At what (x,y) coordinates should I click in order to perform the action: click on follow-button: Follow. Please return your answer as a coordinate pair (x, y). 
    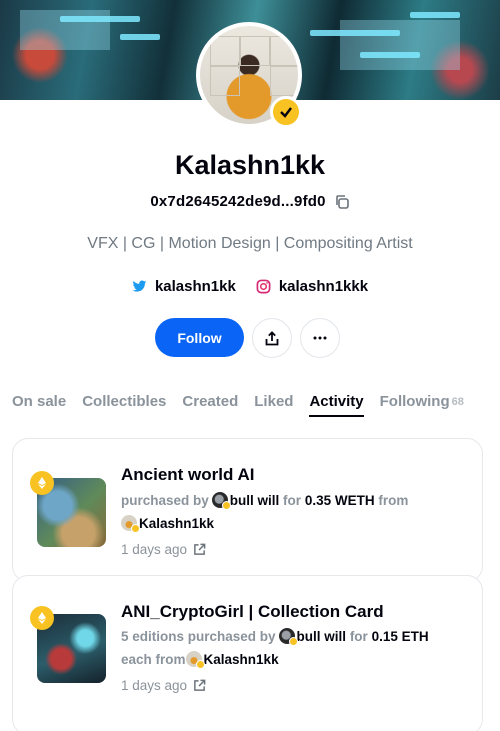
    Looking at the image, I should click on (199, 337).